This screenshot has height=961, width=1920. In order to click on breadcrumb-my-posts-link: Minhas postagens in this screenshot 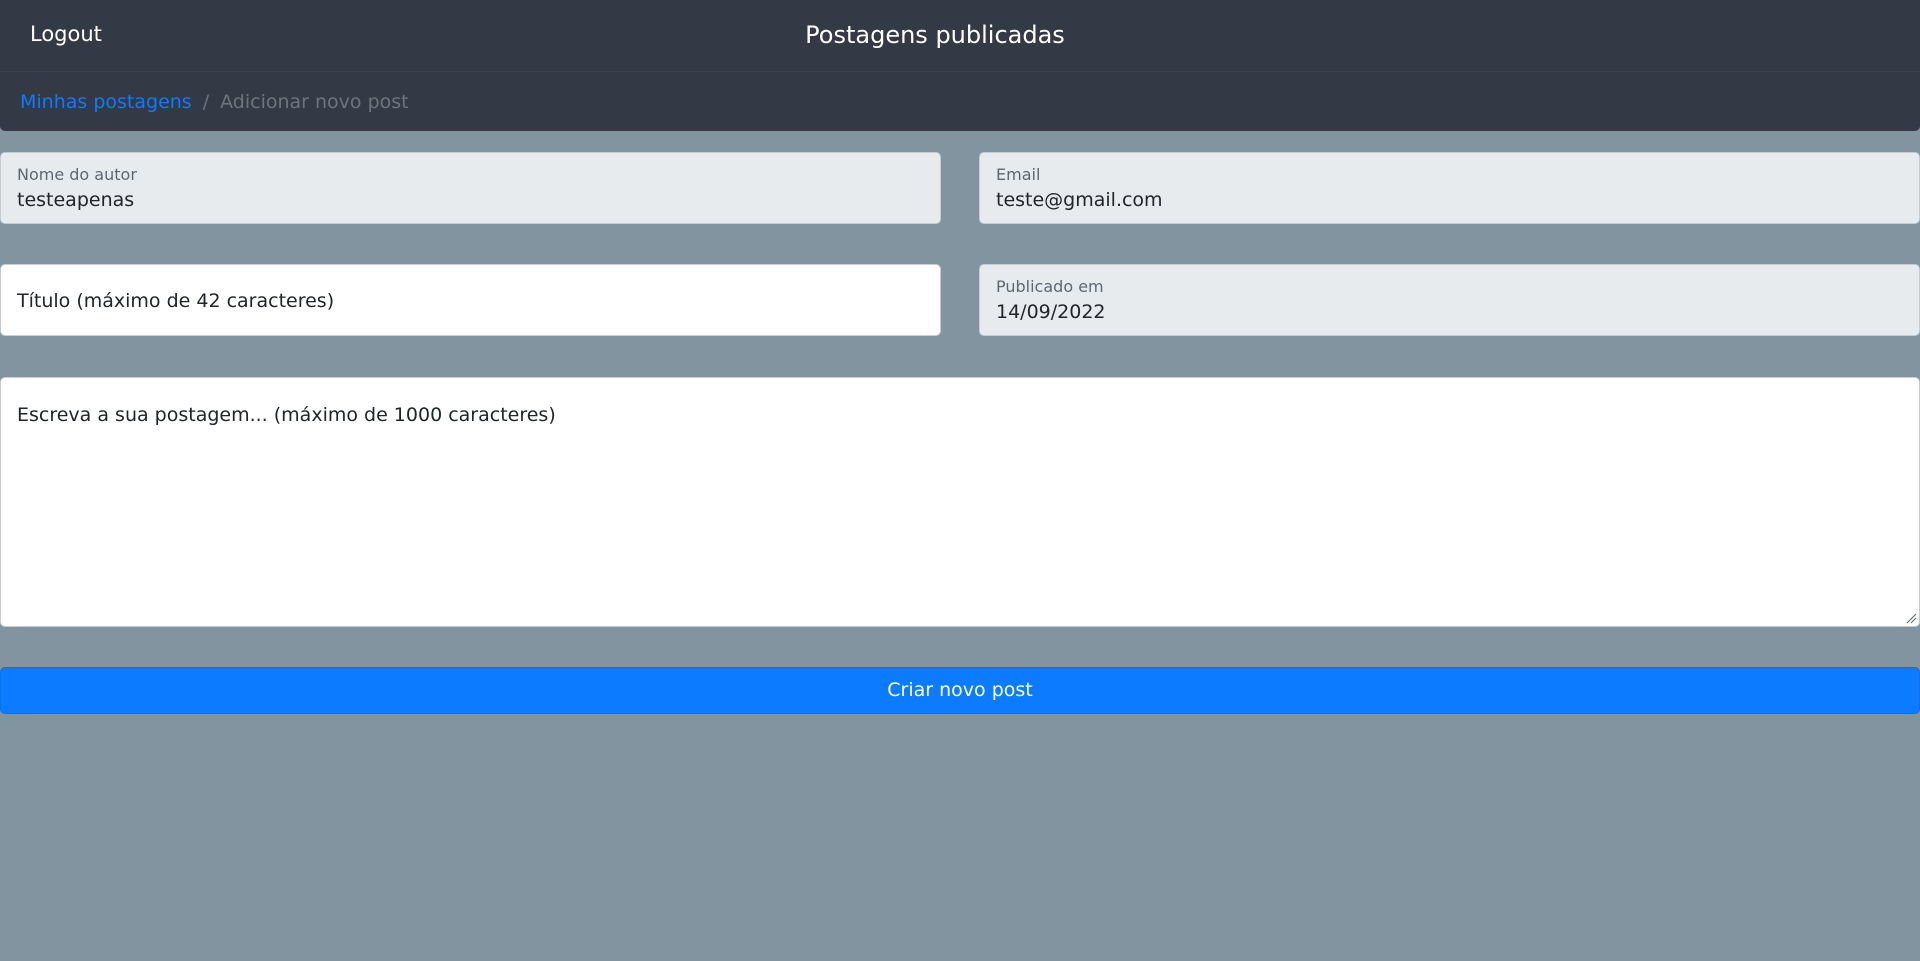, I will do `click(106, 102)`.